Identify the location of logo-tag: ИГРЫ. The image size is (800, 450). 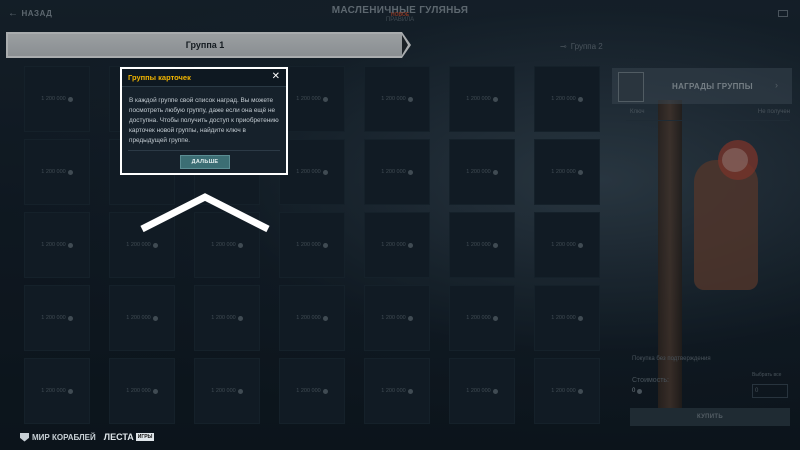
(145, 437).